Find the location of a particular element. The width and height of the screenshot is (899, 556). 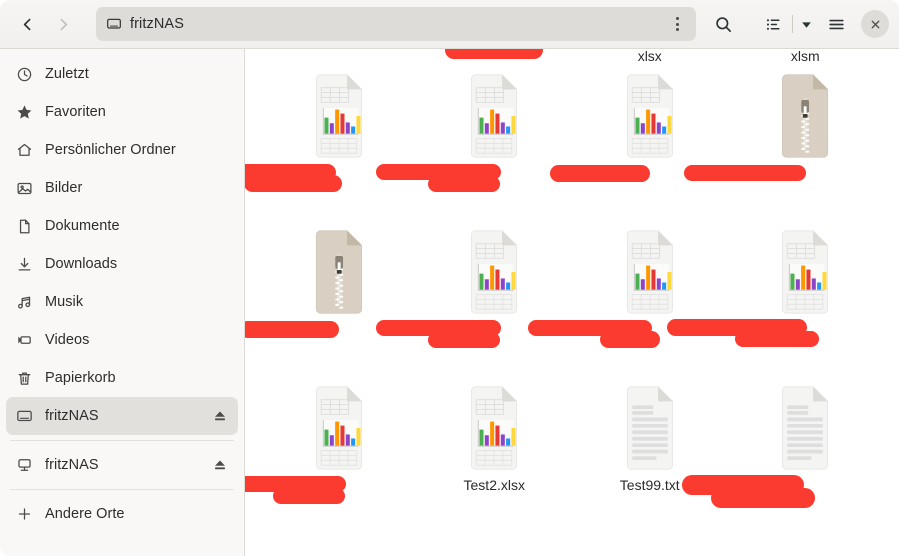

path-bar: fritzNAS is located at coordinates (396, 24).